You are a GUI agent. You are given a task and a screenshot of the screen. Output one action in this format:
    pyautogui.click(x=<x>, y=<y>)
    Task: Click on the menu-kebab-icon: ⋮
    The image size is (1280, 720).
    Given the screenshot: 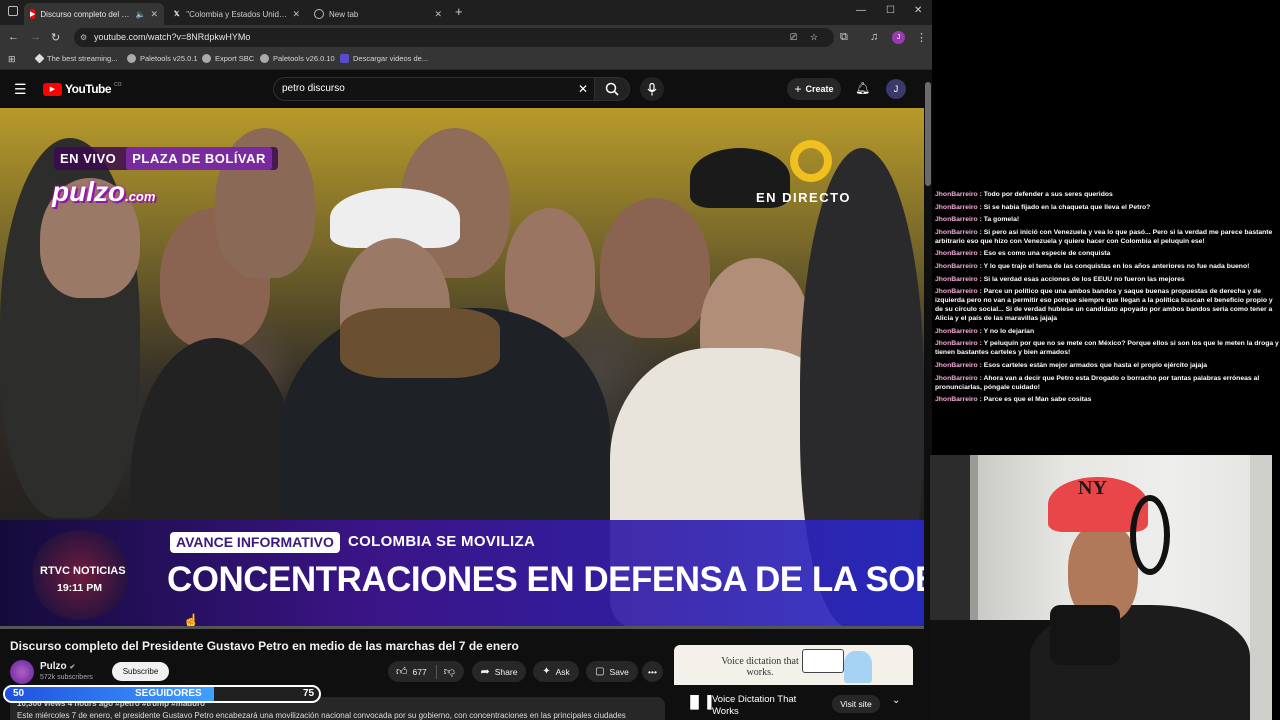 What is the action you would take?
    pyautogui.click(x=921, y=37)
    